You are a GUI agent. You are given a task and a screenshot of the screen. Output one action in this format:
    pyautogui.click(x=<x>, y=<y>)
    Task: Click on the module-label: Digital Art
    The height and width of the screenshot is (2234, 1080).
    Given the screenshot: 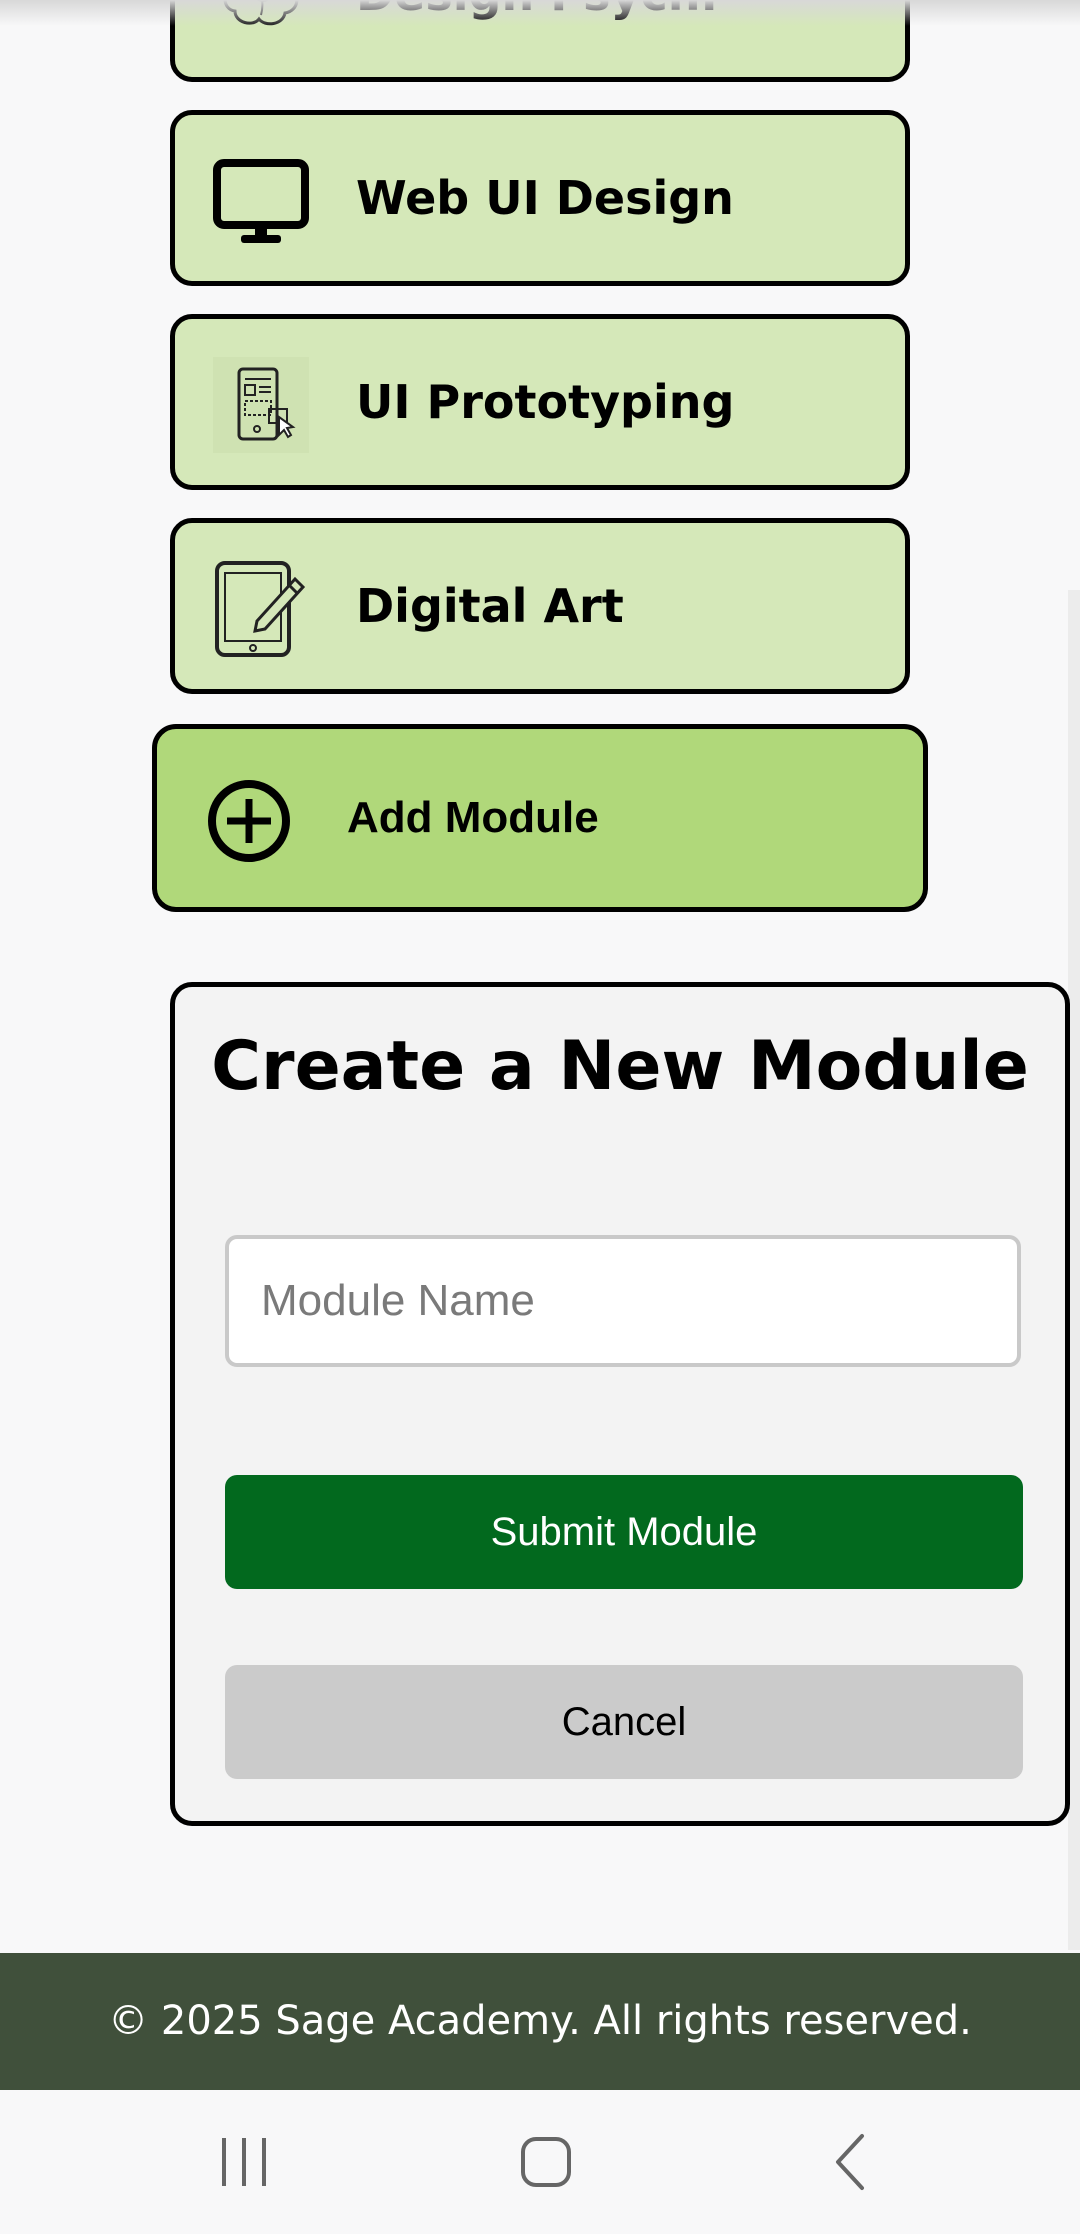 What is the action you would take?
    pyautogui.click(x=490, y=606)
    